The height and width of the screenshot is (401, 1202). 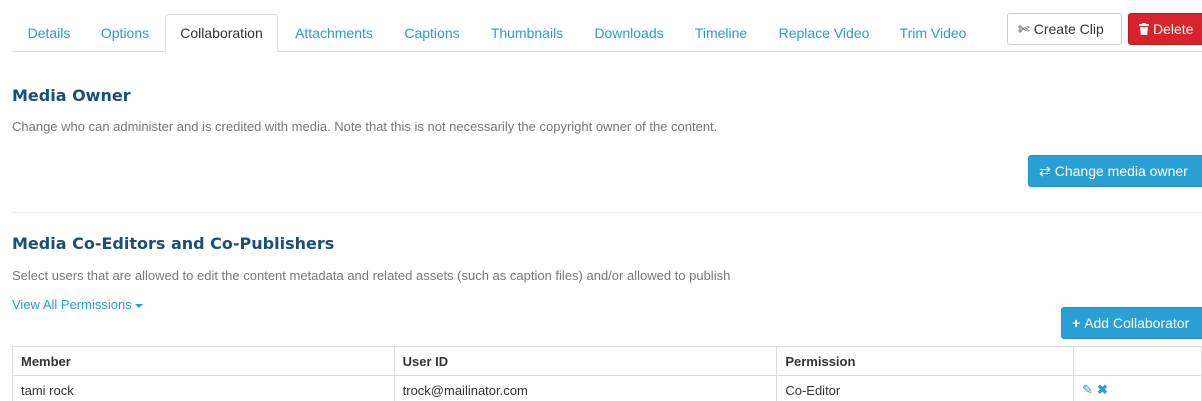 I want to click on caret-down-icon, so click(x=138, y=305).